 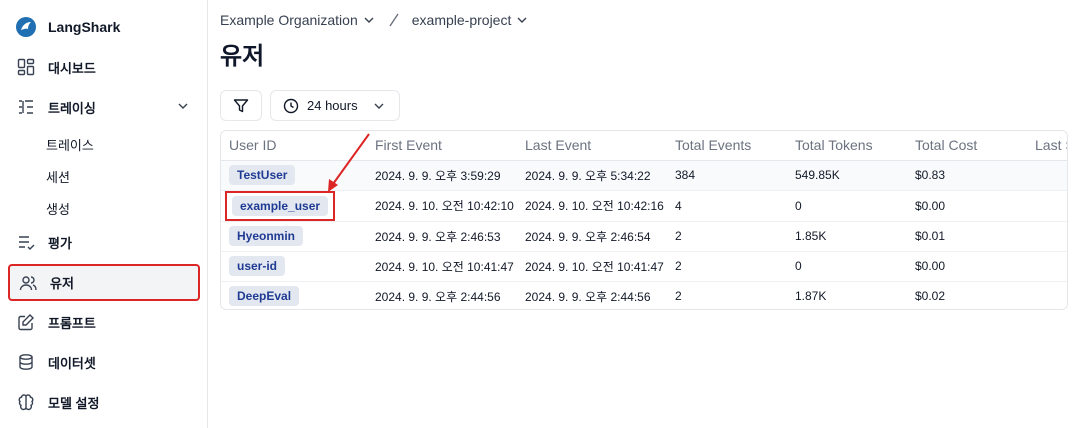 What do you see at coordinates (1047, 146) in the screenshot?
I see `column-header-last-session: Last S` at bounding box center [1047, 146].